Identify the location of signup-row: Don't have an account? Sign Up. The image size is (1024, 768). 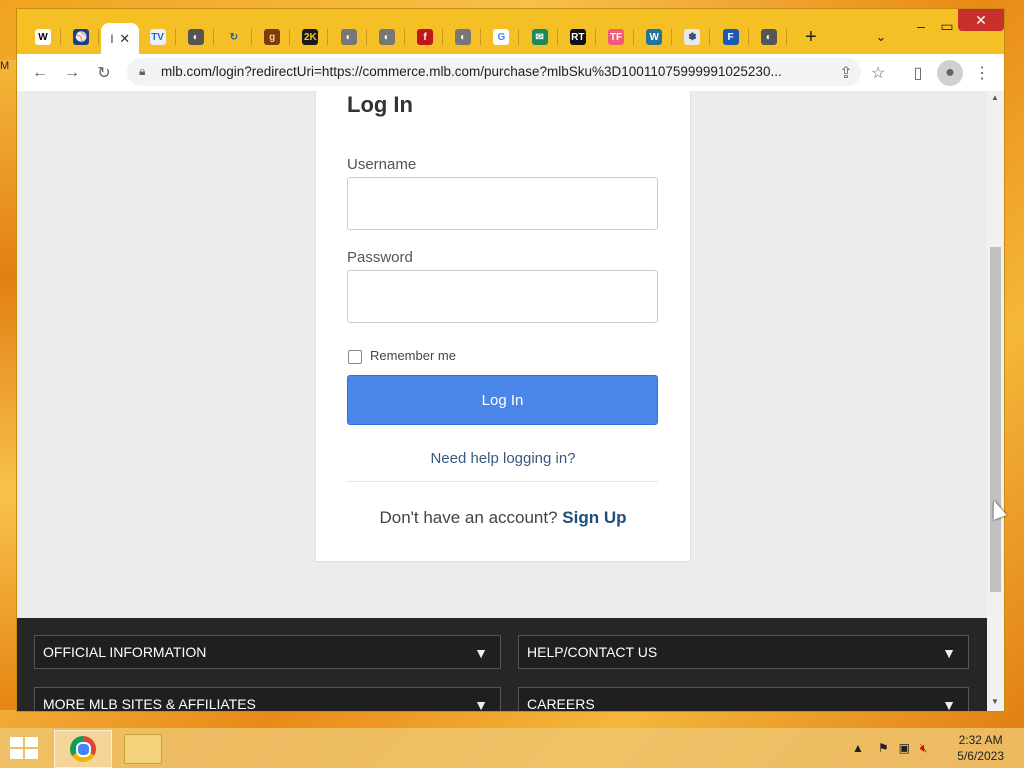
(503, 518).